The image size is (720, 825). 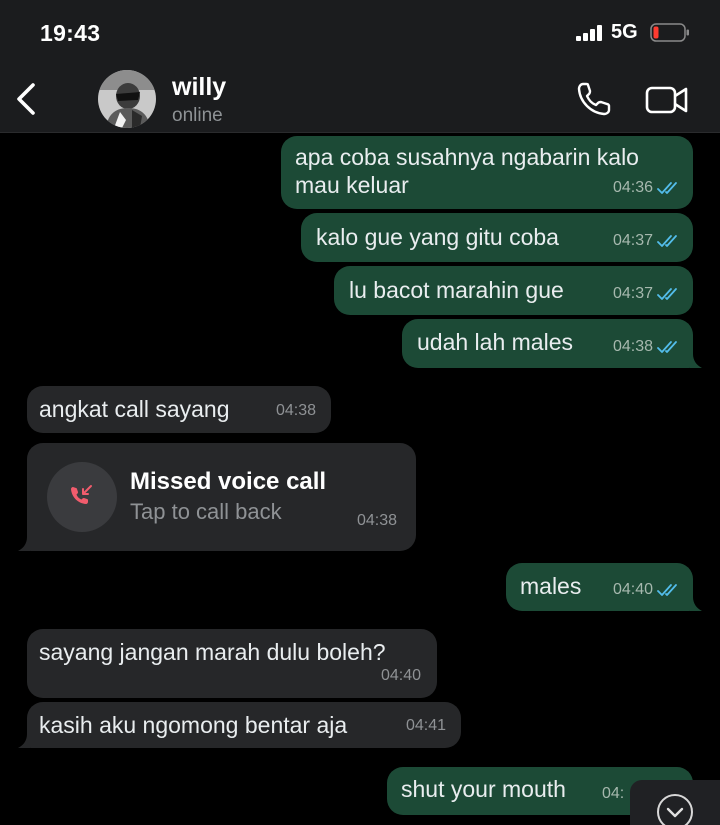 What do you see at coordinates (199, 87) in the screenshot?
I see `contact-name: willy` at bounding box center [199, 87].